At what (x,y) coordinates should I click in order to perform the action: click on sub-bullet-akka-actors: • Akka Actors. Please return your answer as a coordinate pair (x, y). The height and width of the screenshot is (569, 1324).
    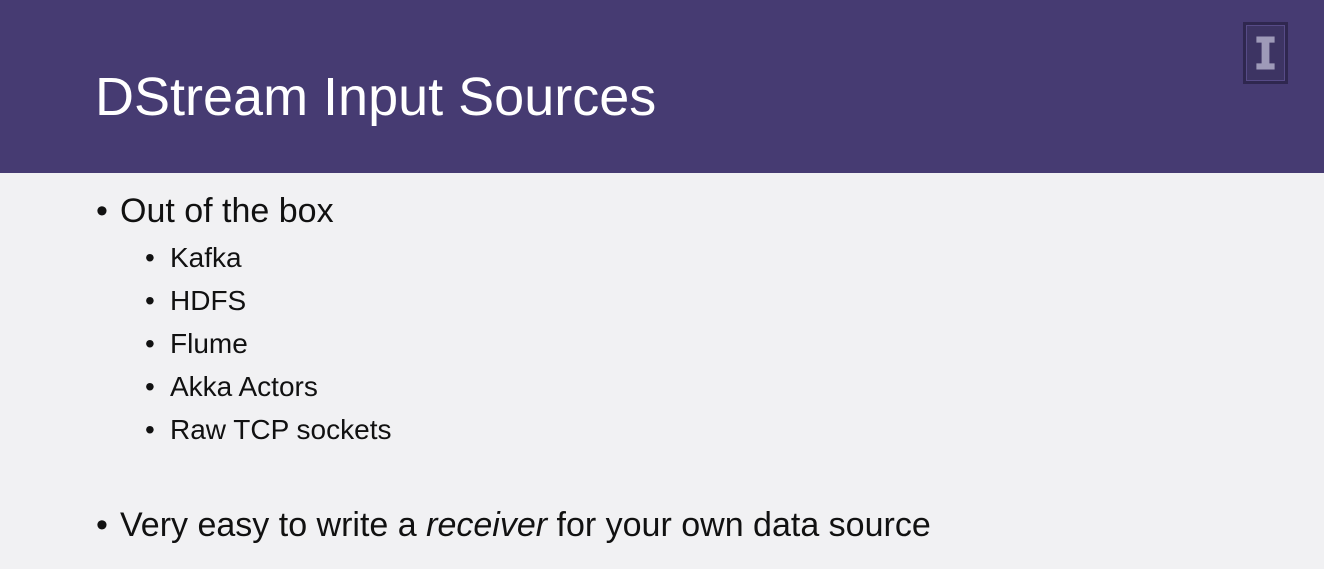
    Looking at the image, I should click on (268, 386).